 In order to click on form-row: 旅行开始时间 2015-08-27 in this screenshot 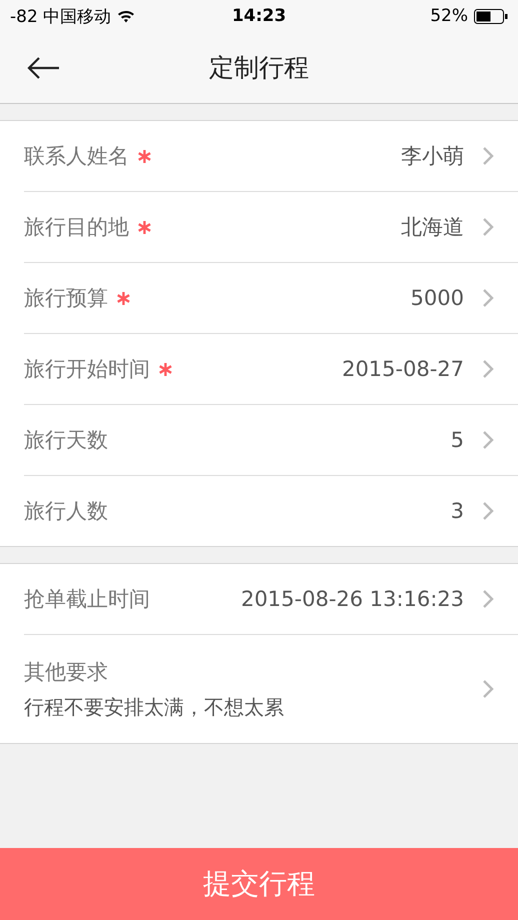, I will do `click(271, 369)`.